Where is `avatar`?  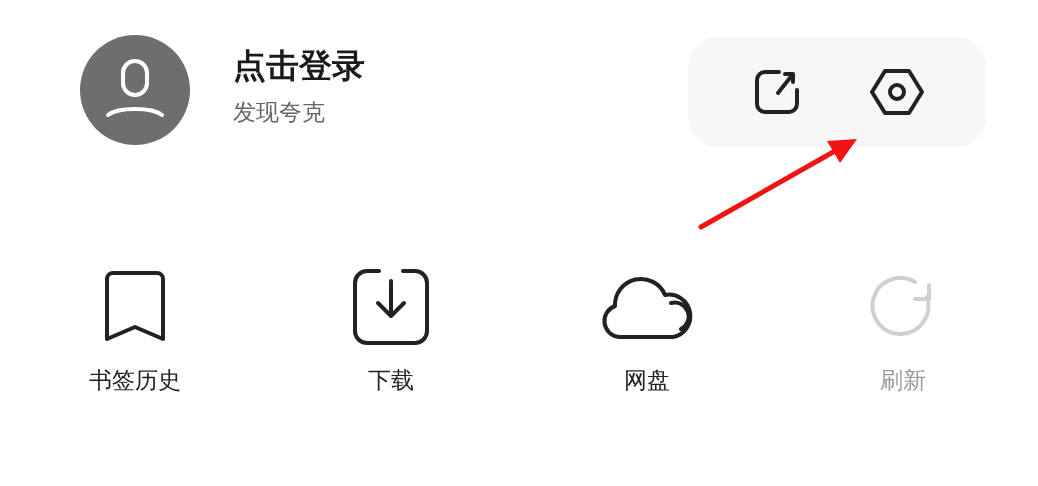 avatar is located at coordinates (135, 90).